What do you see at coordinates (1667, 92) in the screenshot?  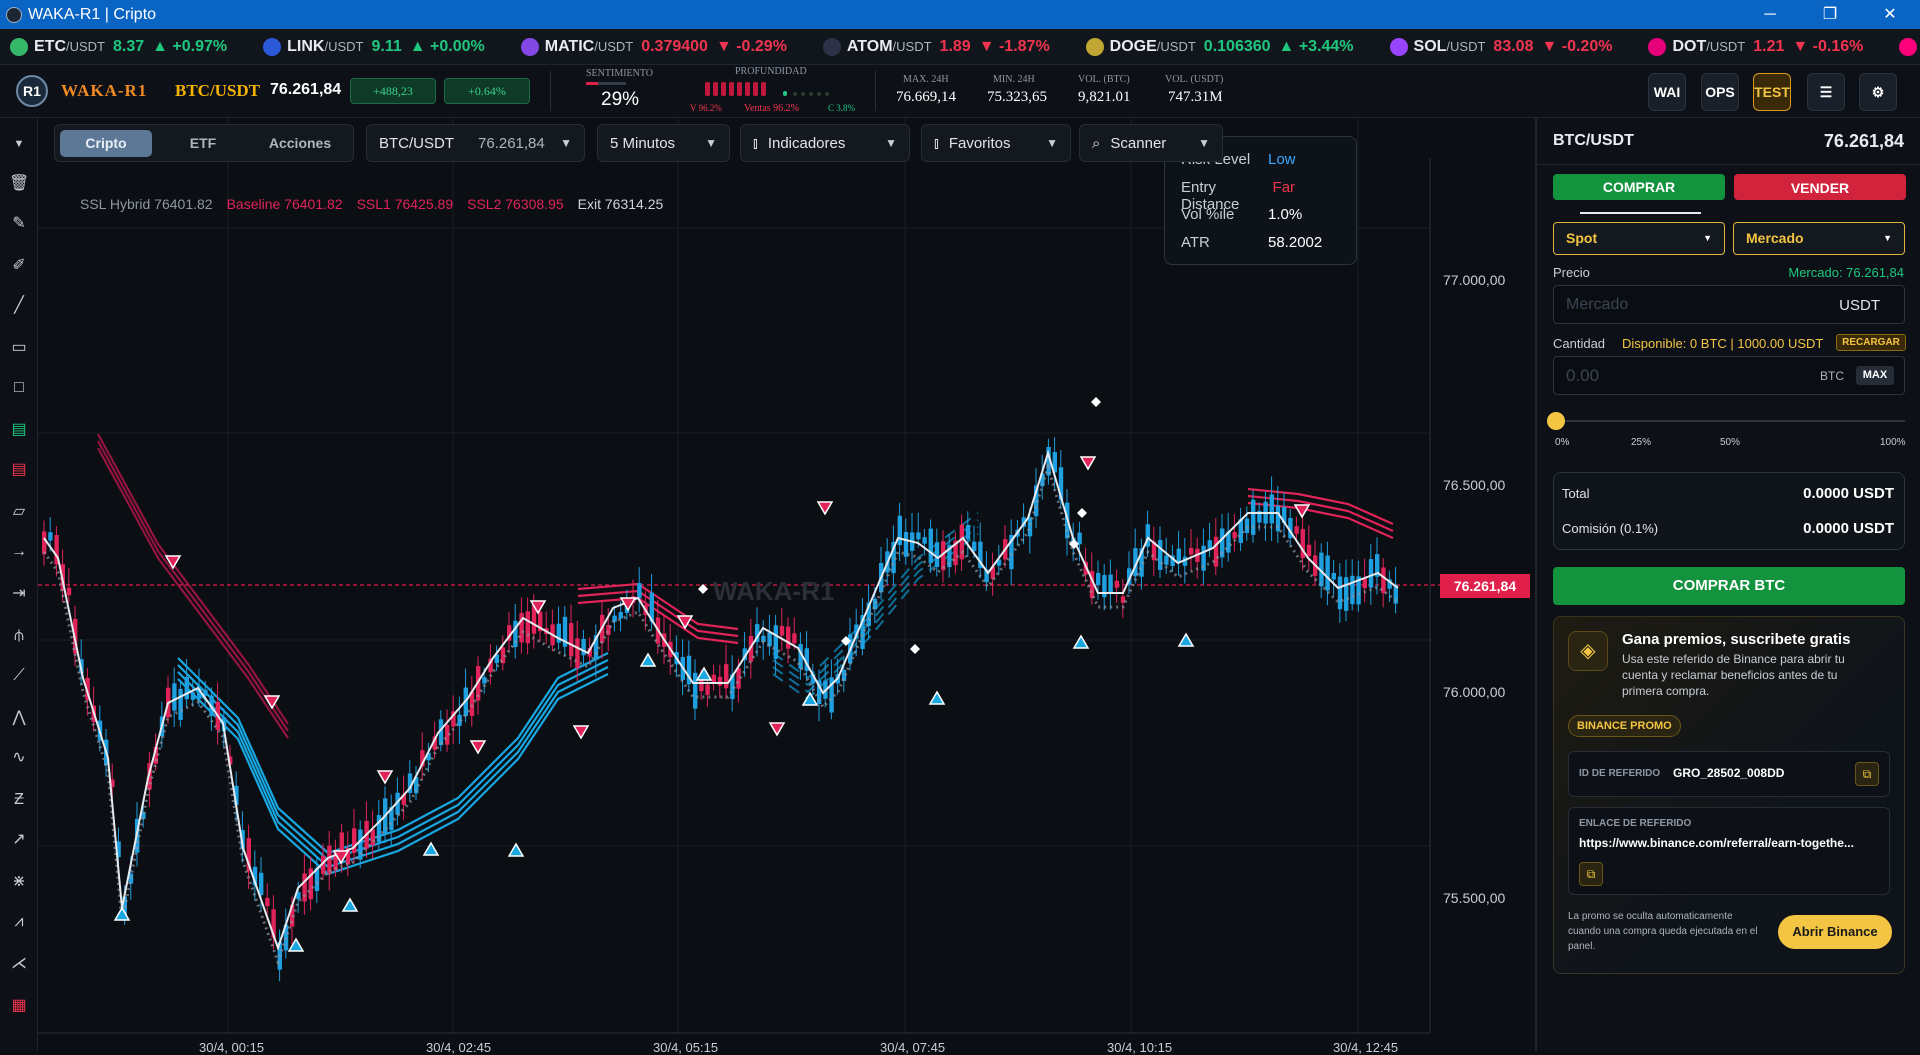 I see `wai-button: WAI` at bounding box center [1667, 92].